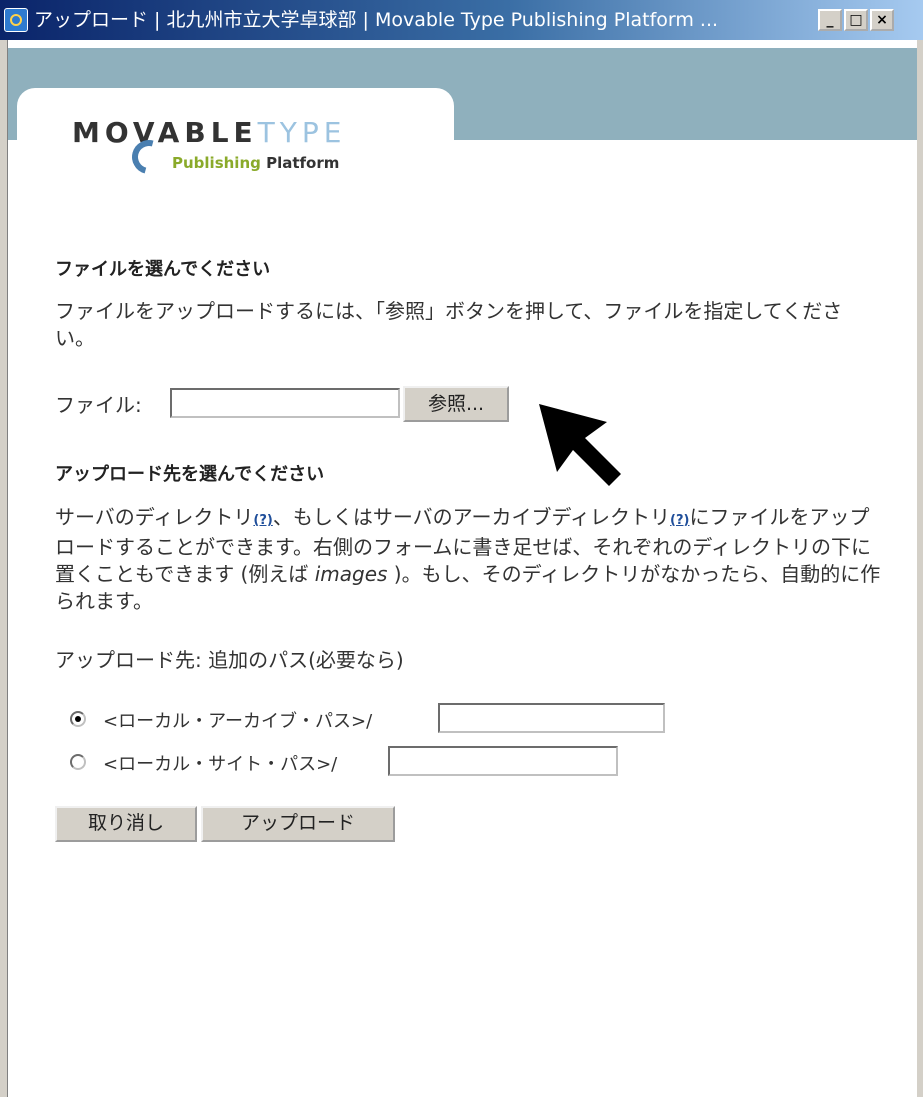 The width and height of the screenshot is (923, 1097). What do you see at coordinates (503, 761) in the screenshot?
I see `site-path-input` at bounding box center [503, 761].